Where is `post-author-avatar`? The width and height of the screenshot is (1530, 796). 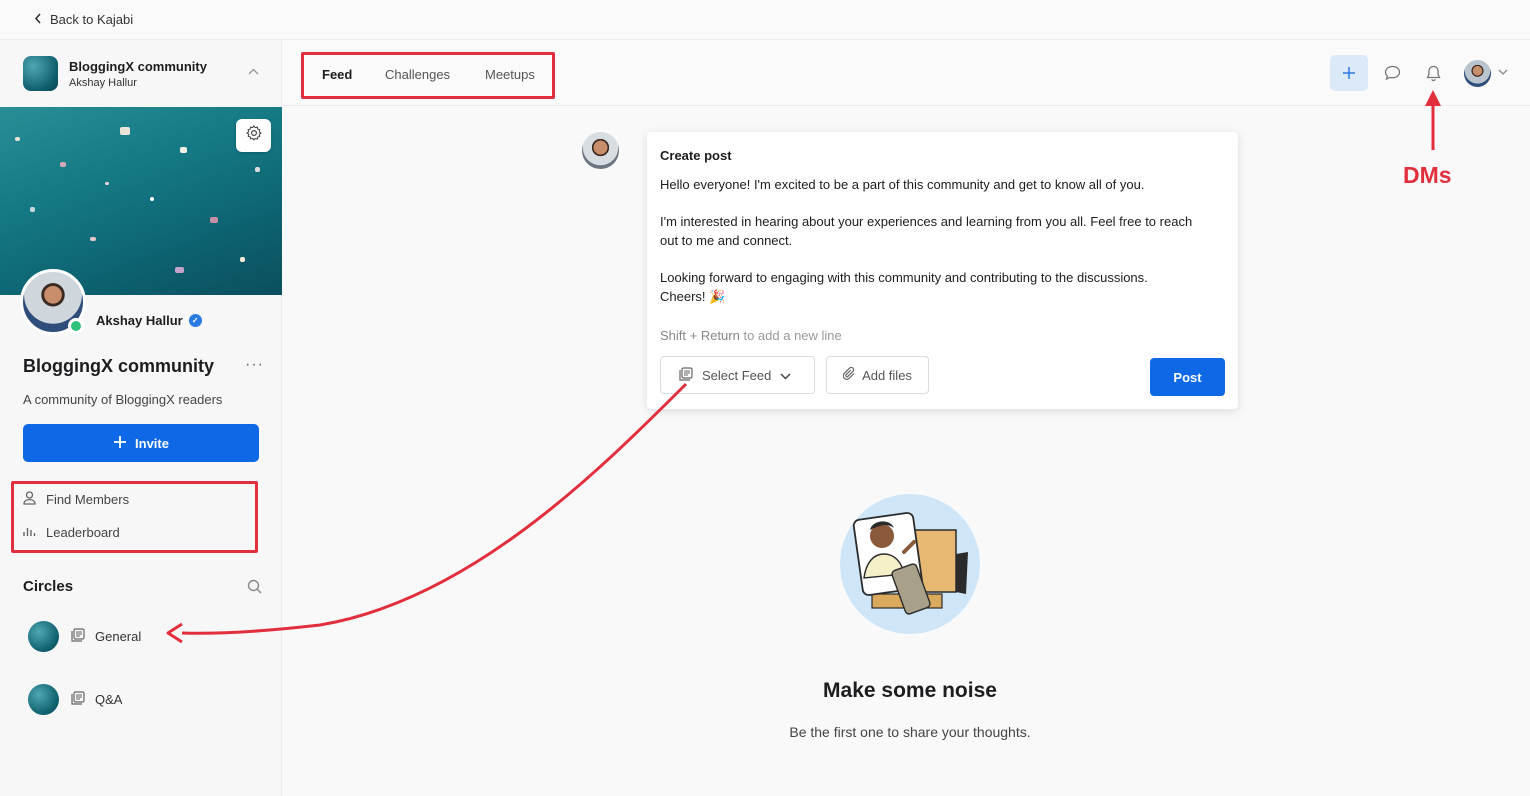
post-author-avatar is located at coordinates (600, 150).